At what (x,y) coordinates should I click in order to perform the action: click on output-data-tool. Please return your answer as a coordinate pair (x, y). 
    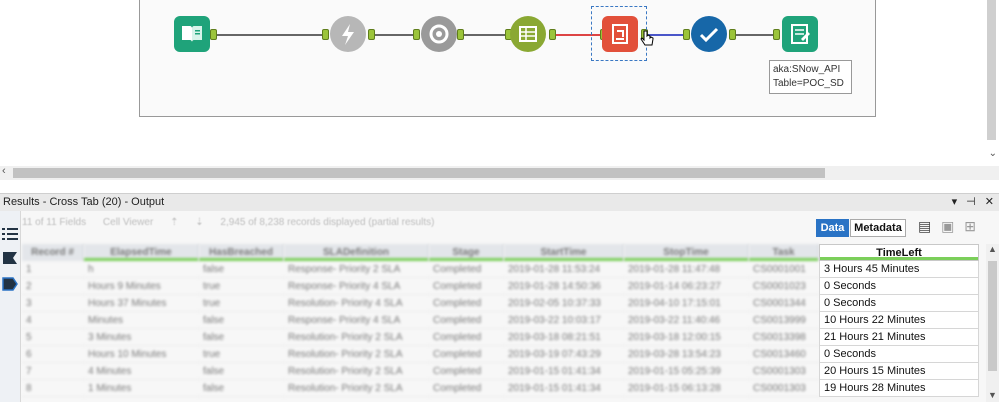
    Looking at the image, I should click on (800, 34).